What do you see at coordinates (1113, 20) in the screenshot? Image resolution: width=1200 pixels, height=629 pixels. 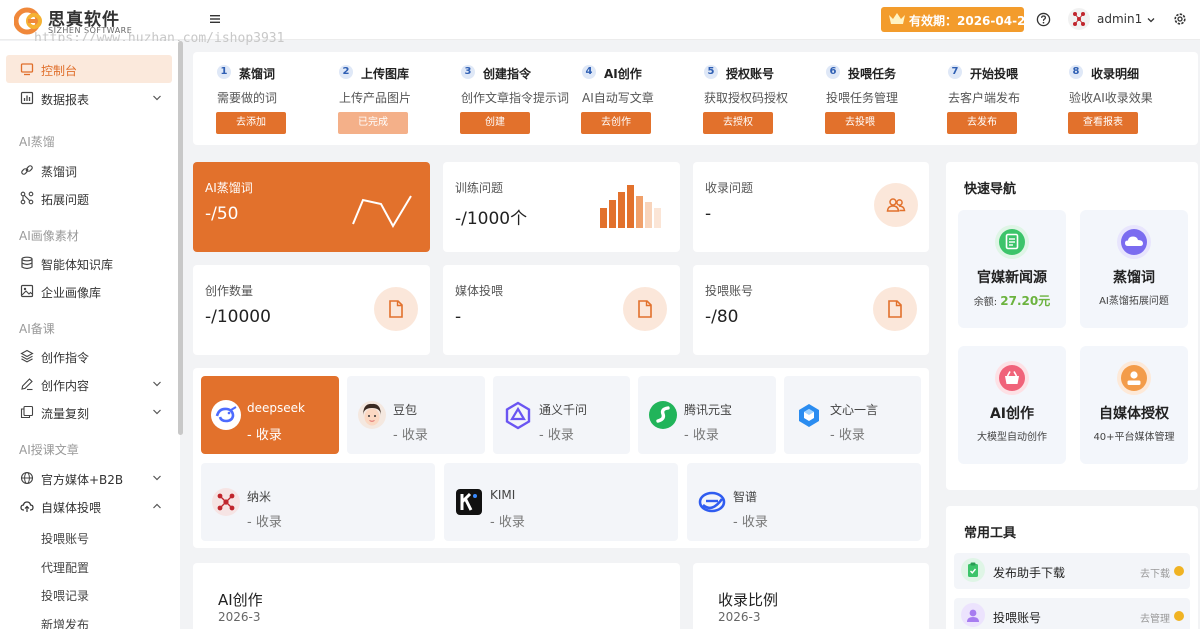 I see `user-menu: admin1` at bounding box center [1113, 20].